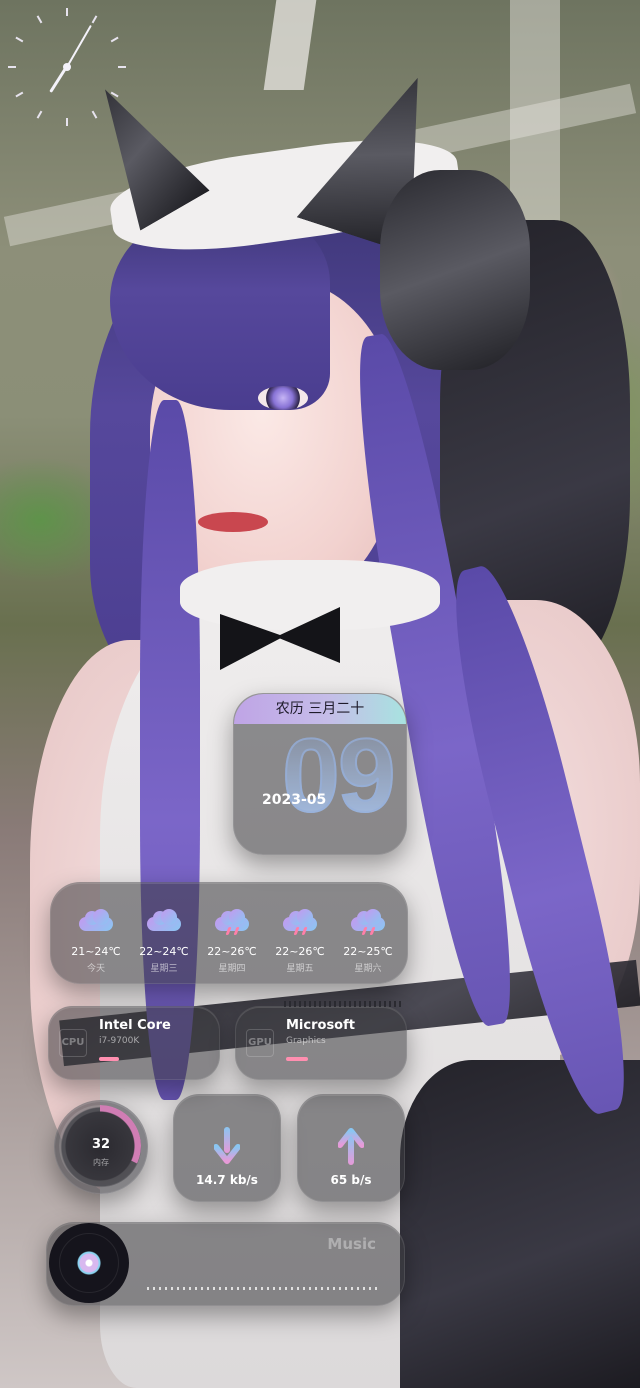 Image resolution: width=640 pixels, height=1388 pixels. What do you see at coordinates (262, 1288) in the screenshot?
I see `music-progress-track` at bounding box center [262, 1288].